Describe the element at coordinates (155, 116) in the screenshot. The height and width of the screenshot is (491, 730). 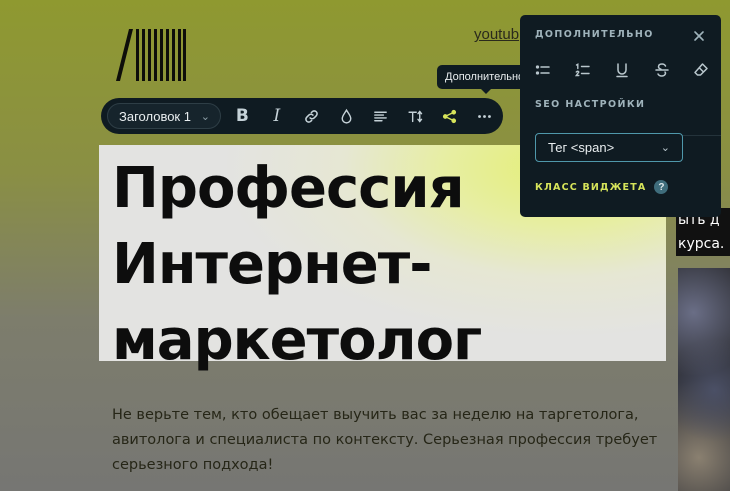
I see `heading-level-value: Заголовок 1` at that location.